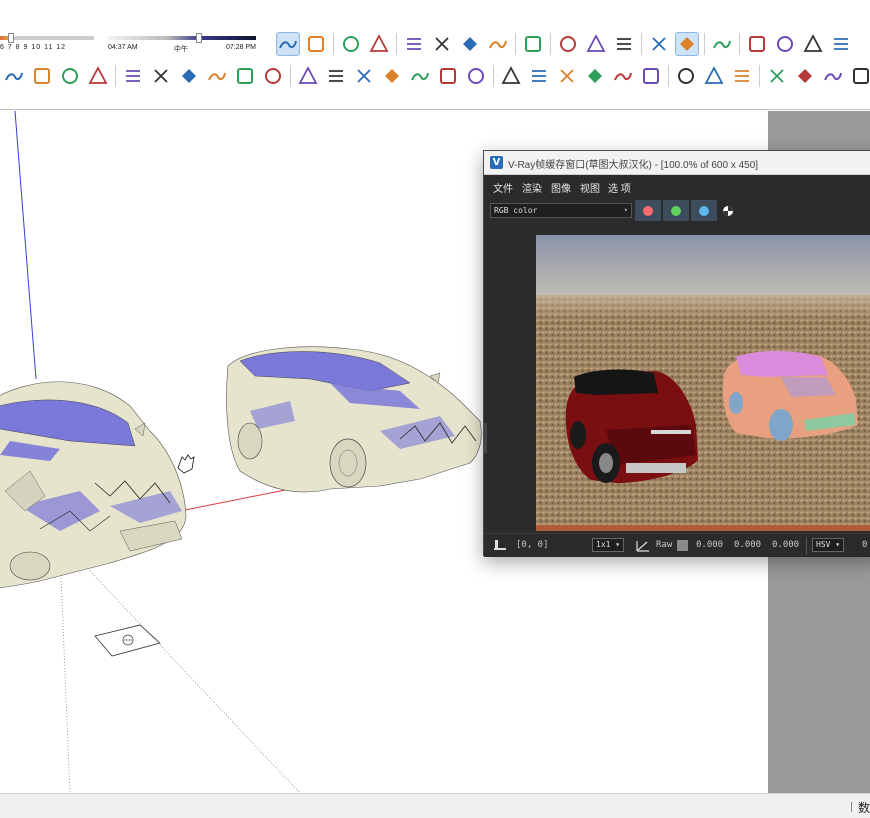 The width and height of the screenshot is (870, 818). Describe the element at coordinates (392, 76) in the screenshot. I see `style-hiddenline-icon` at that location.